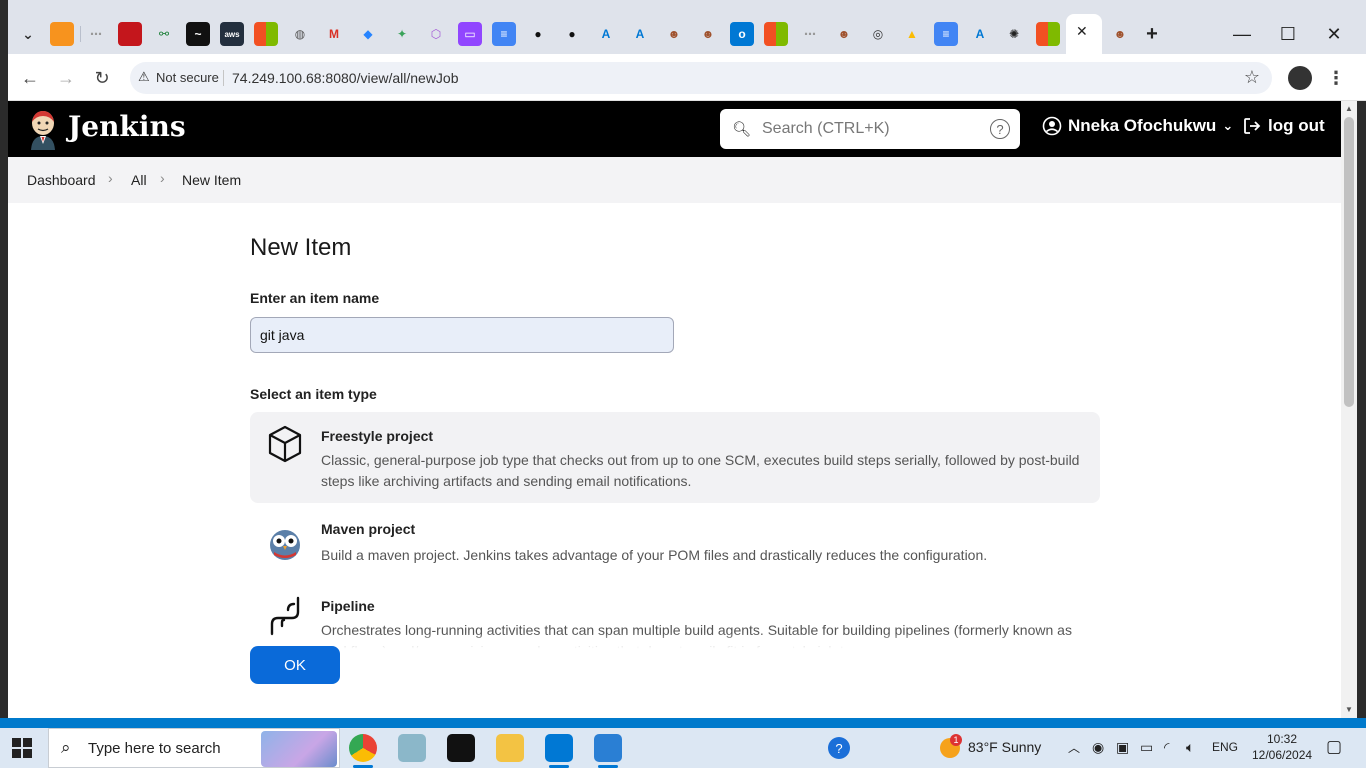  What do you see at coordinates (1142, 126) in the screenshot?
I see `user-name: Nneka Ofochukwu` at bounding box center [1142, 126].